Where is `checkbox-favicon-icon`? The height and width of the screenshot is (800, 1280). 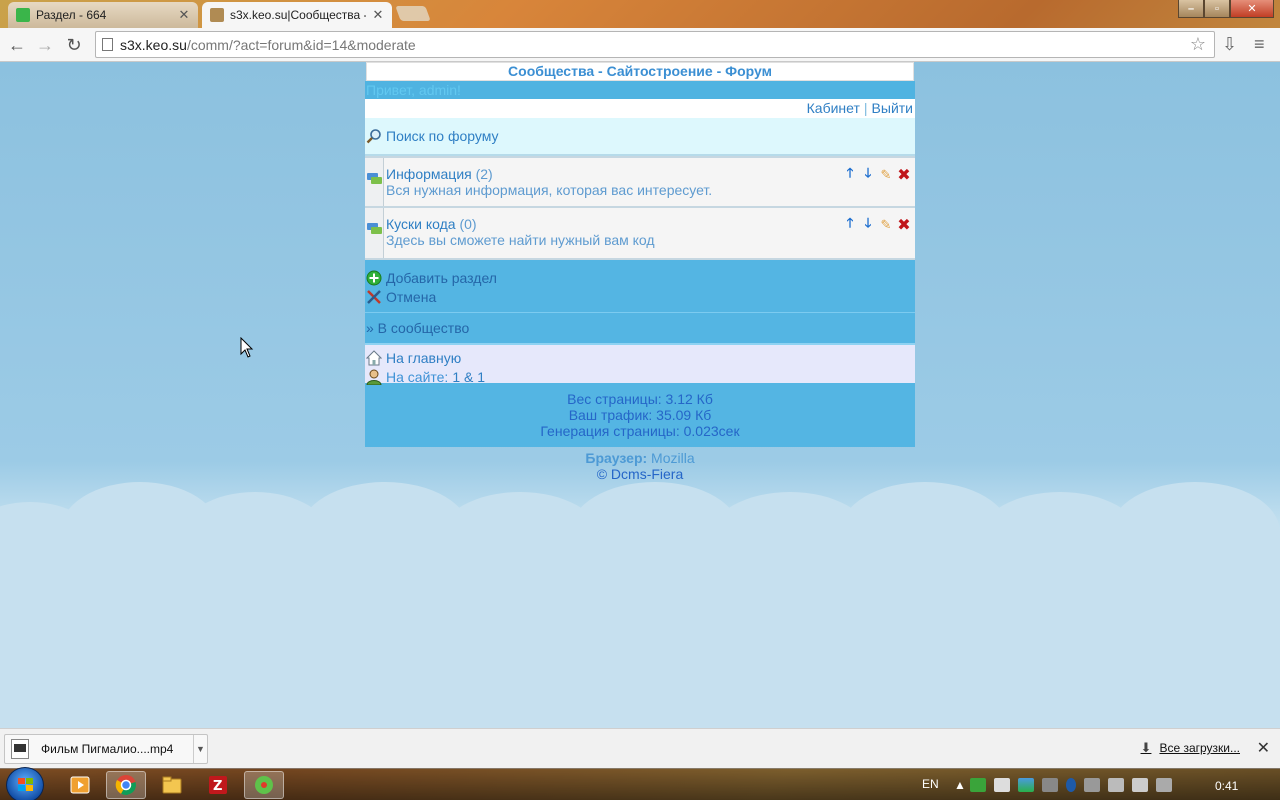
checkbox-favicon-icon is located at coordinates (23, 15).